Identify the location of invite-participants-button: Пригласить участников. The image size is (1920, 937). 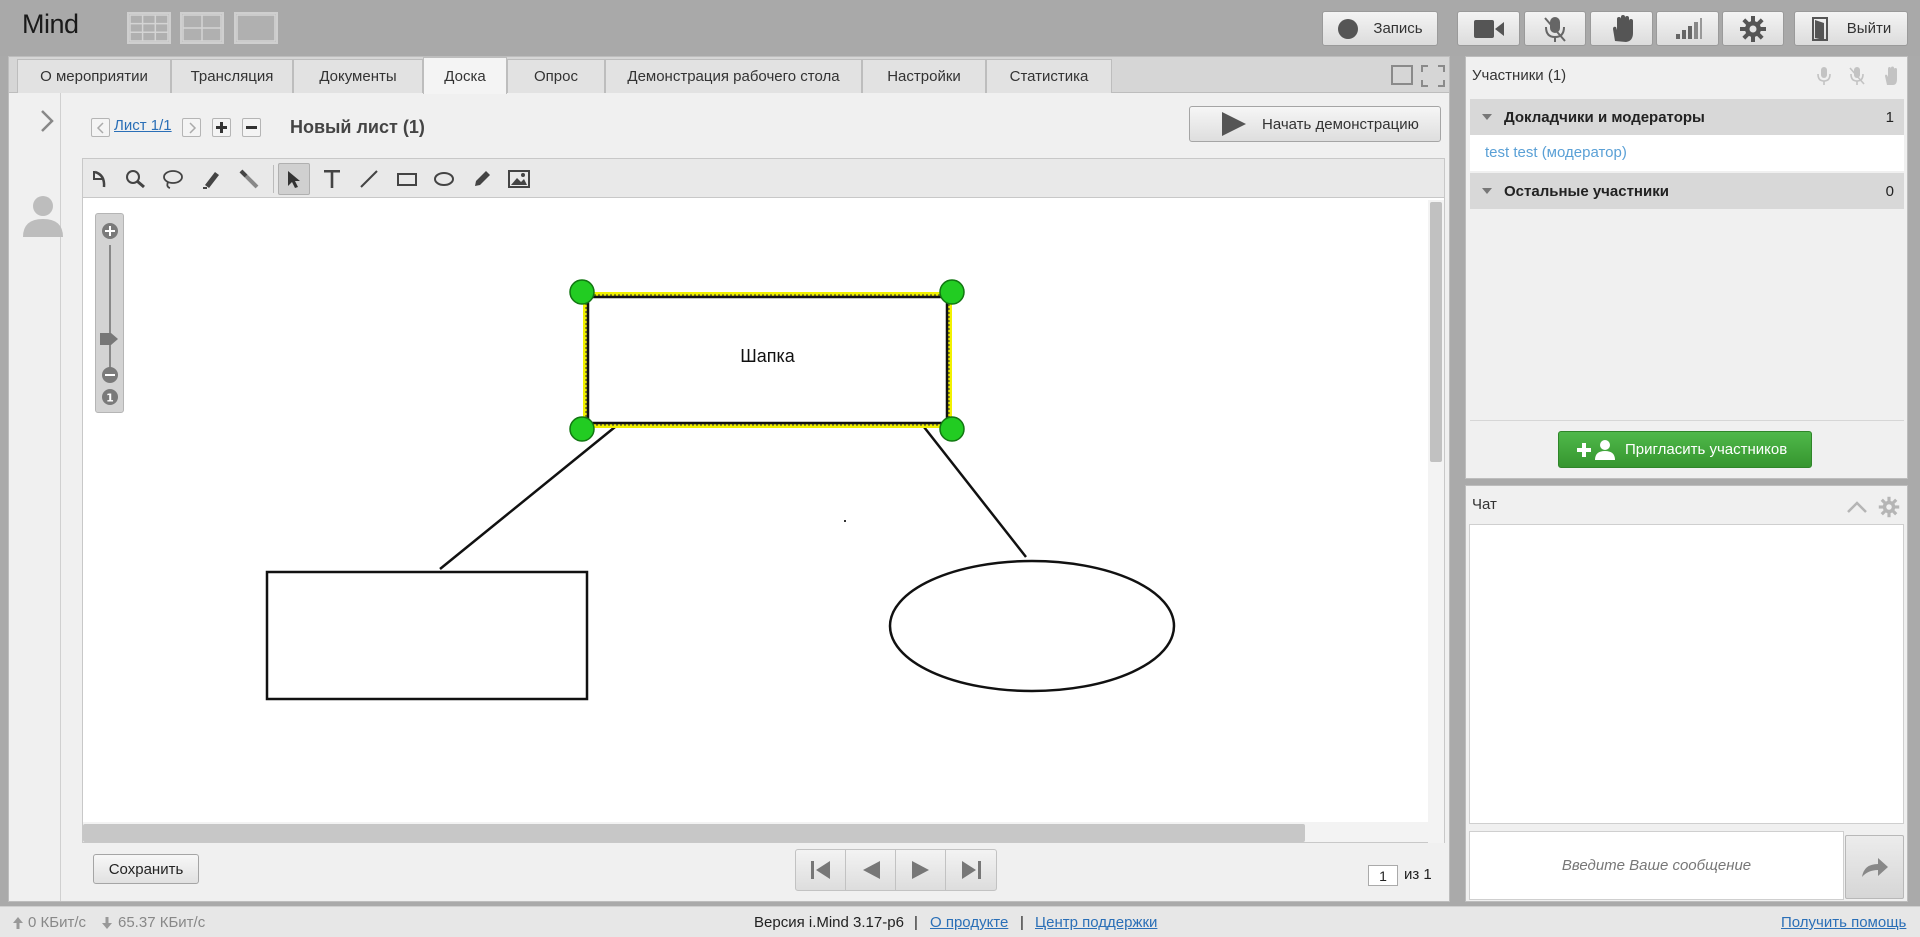
(1685, 449).